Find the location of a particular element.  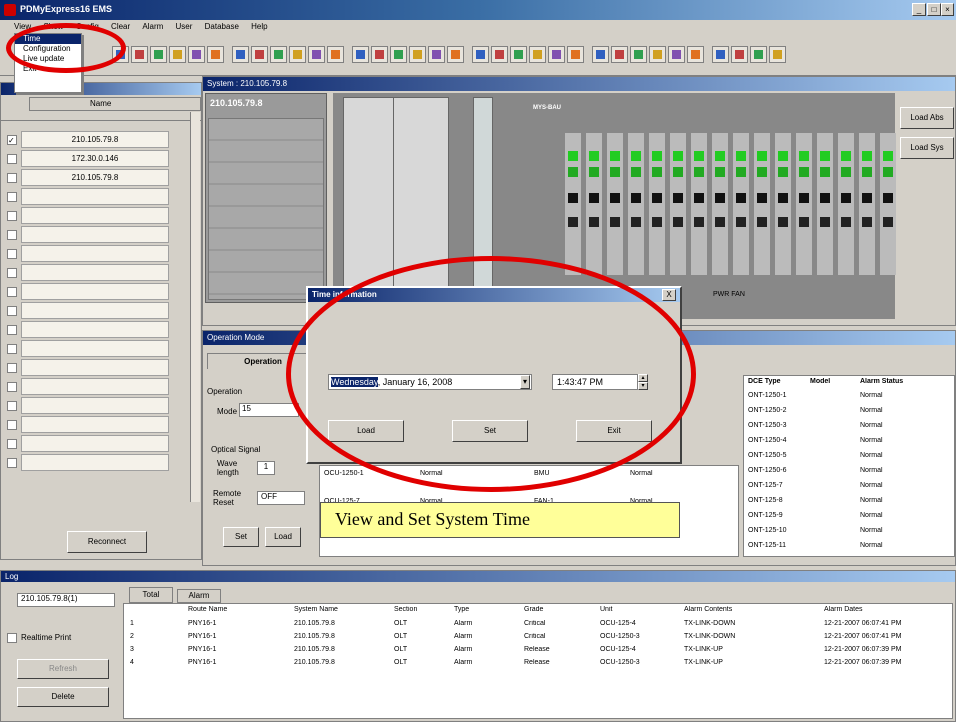

dialog-load-button: Load is located at coordinates (366, 431).